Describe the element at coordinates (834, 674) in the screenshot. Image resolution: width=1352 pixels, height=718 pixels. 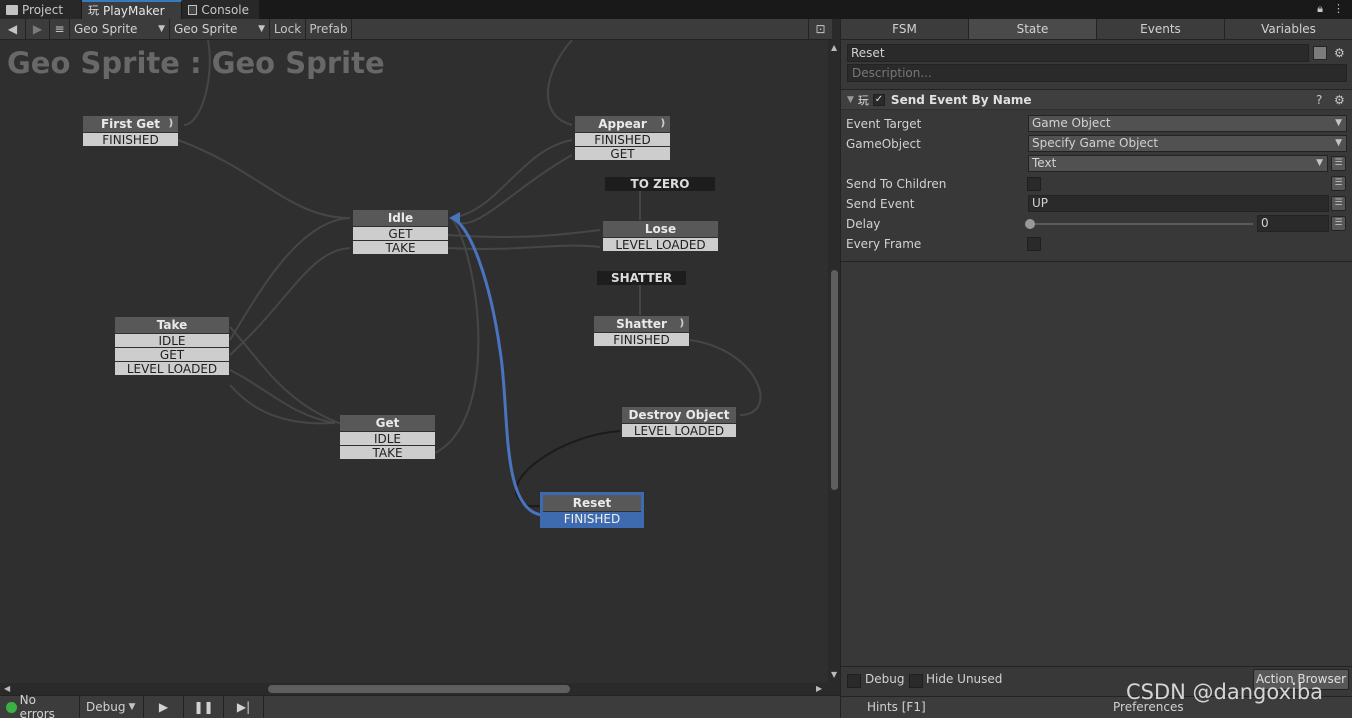
I see `scroll-down-icon: ▼` at that location.